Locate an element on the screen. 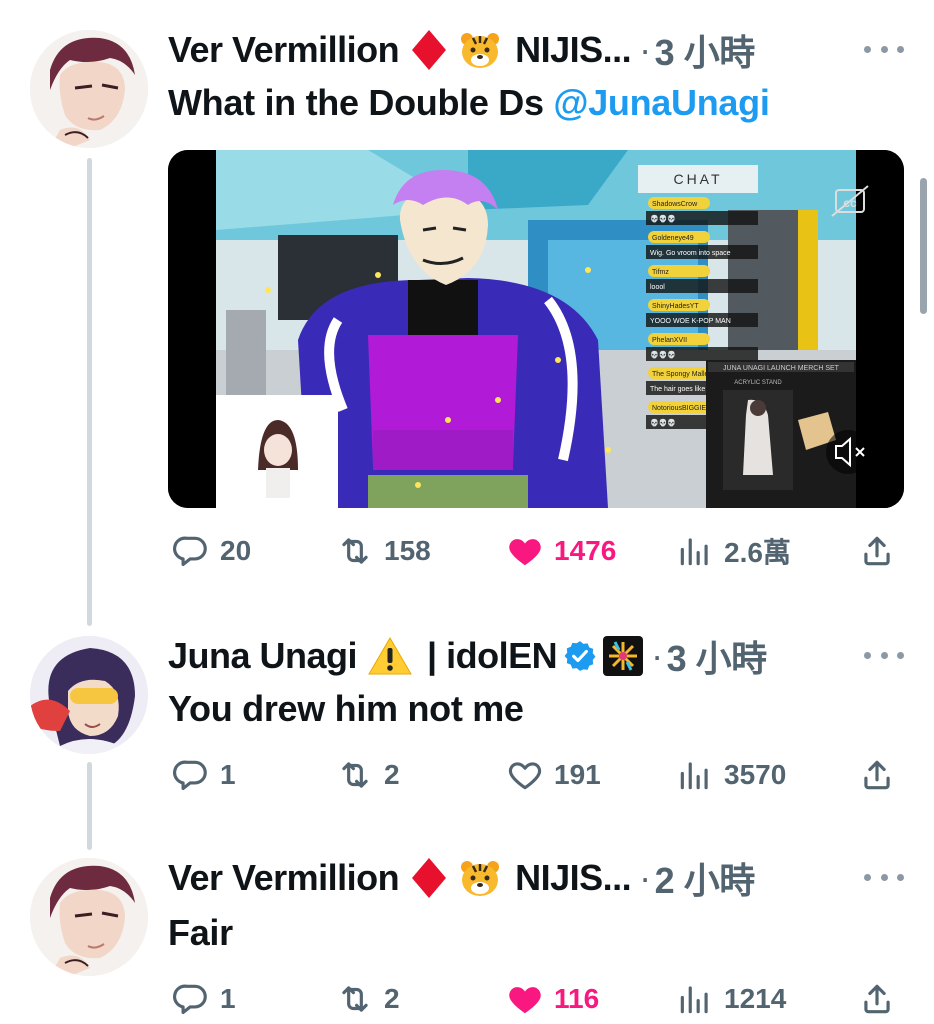 This screenshot has height=1024, width=934. tweet-text: You drew him not me is located at coordinates (346, 709).